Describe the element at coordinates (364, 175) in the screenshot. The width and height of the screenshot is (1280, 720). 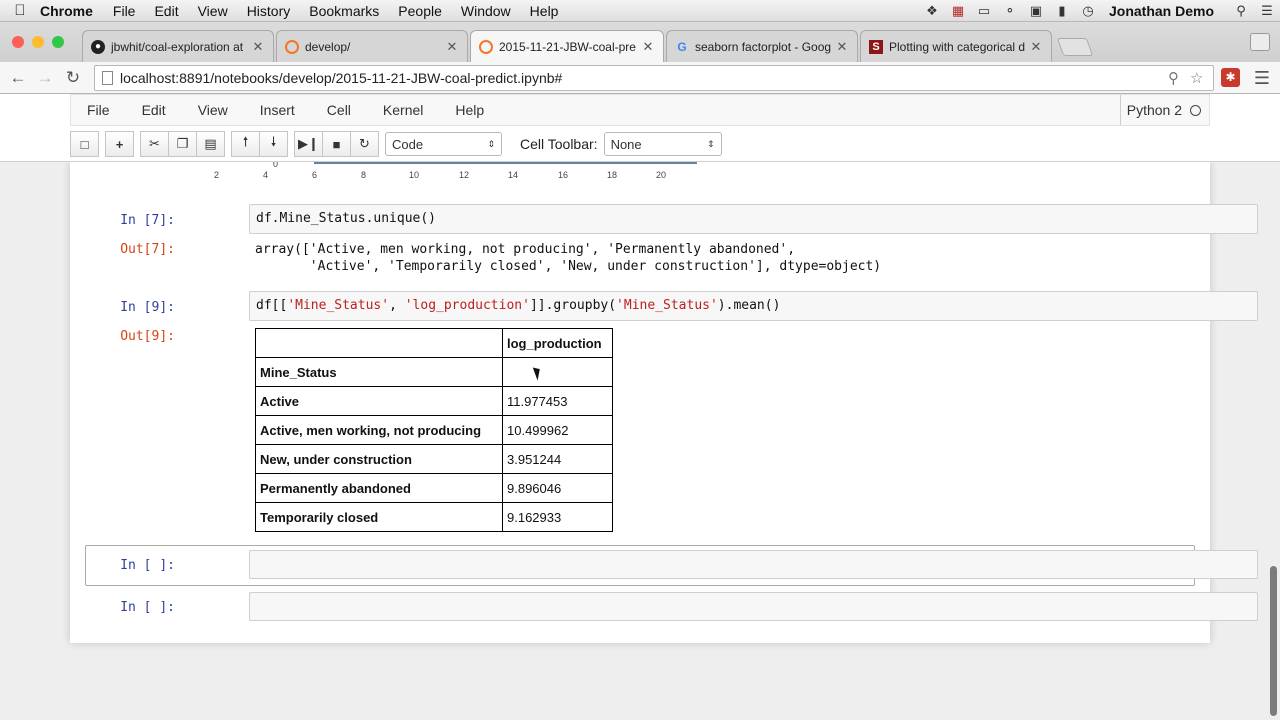
I see `axis-tick-label: 8` at that location.